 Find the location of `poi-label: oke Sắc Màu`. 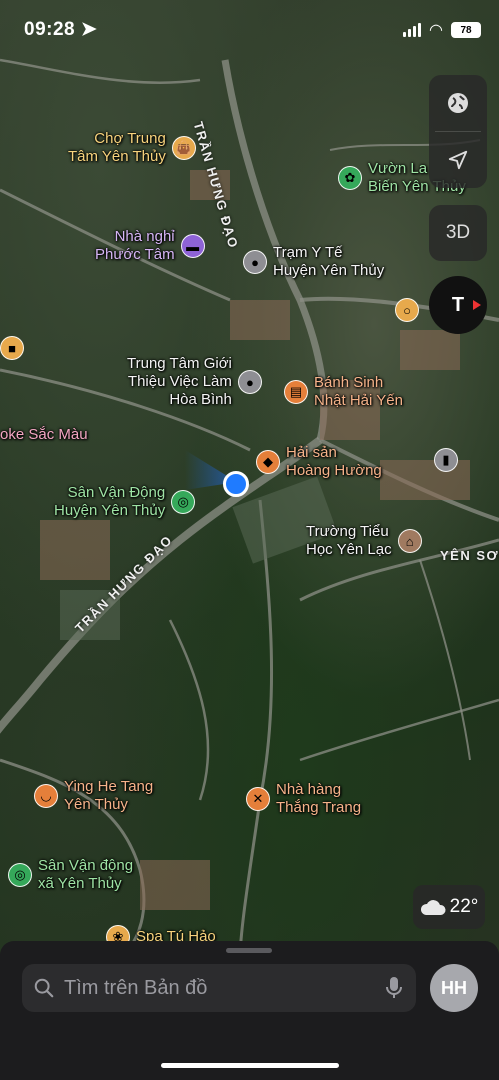

poi-label: oke Sắc Màu is located at coordinates (44, 434).